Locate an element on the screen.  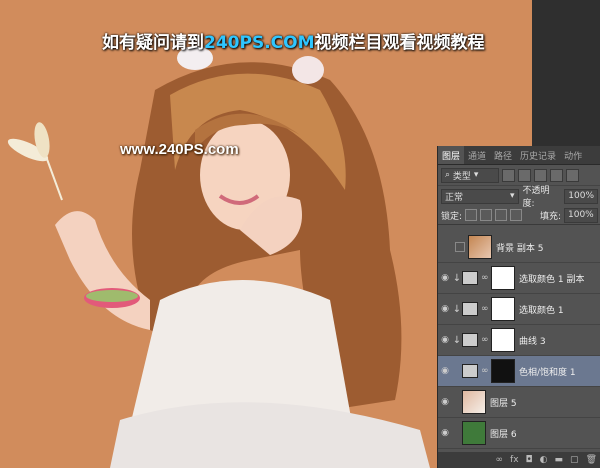
layer-row: ◉ ↓ ∞ 曲线 3 is located at coordinates (519, 340).